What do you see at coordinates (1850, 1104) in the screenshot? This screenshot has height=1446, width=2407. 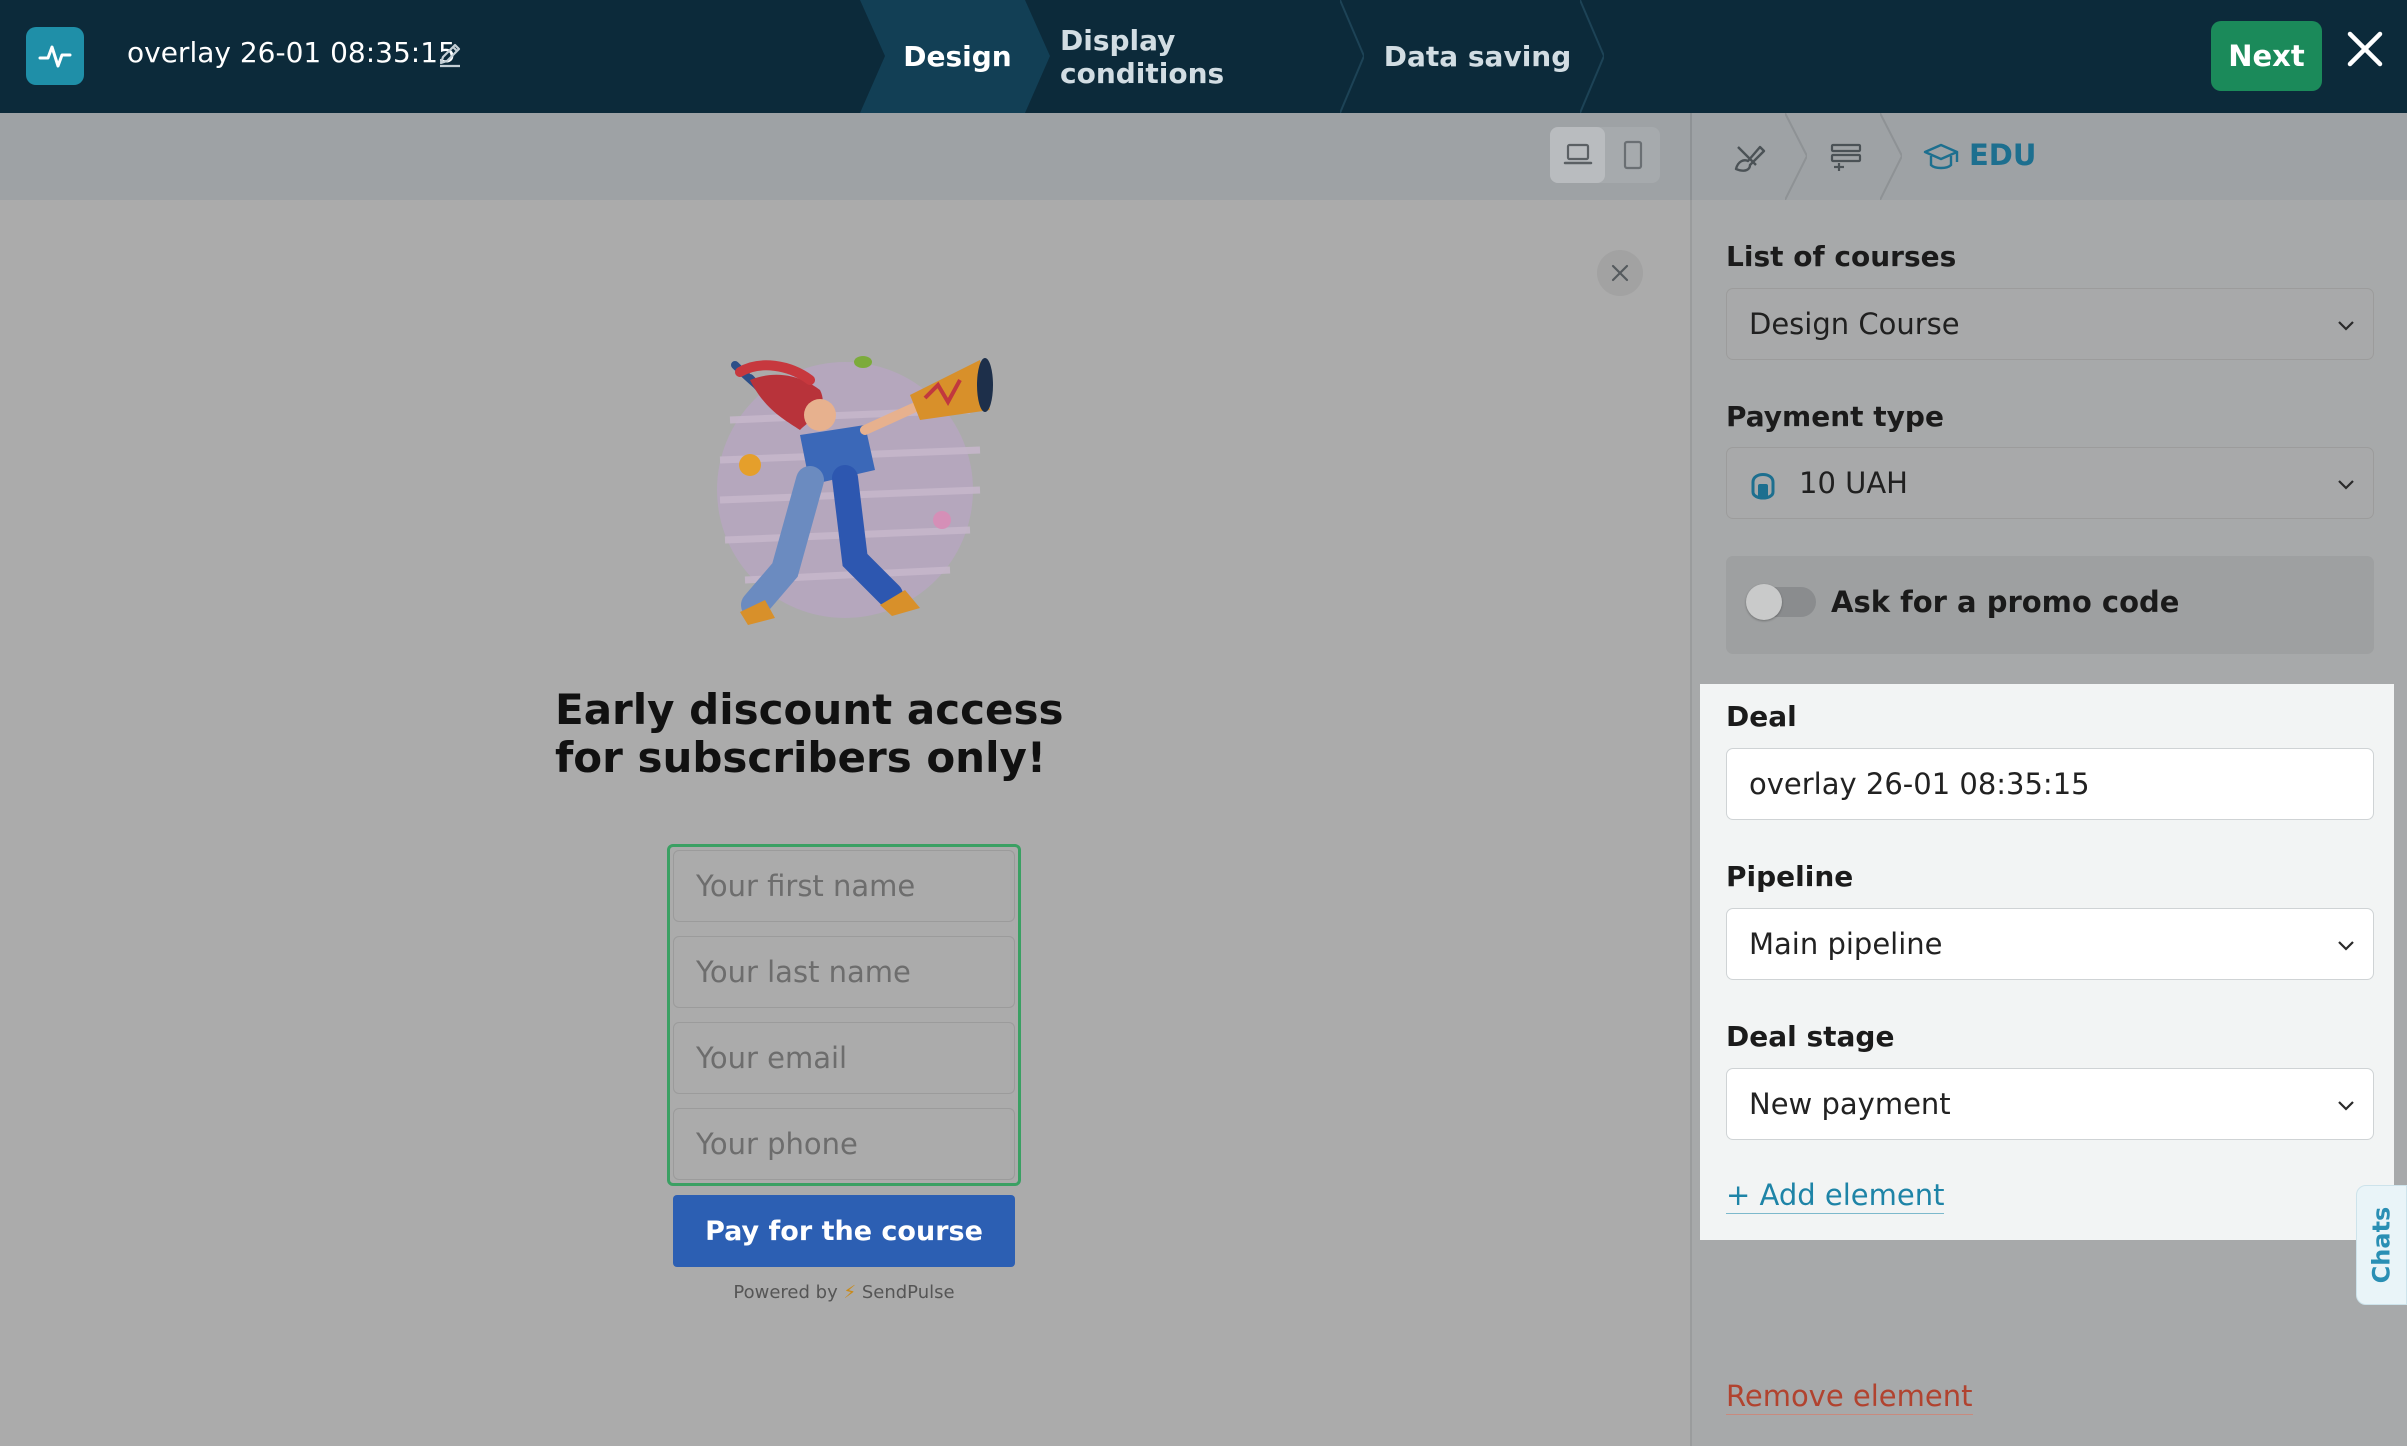 I see `deal-stage-select-value: New payment` at bounding box center [1850, 1104].